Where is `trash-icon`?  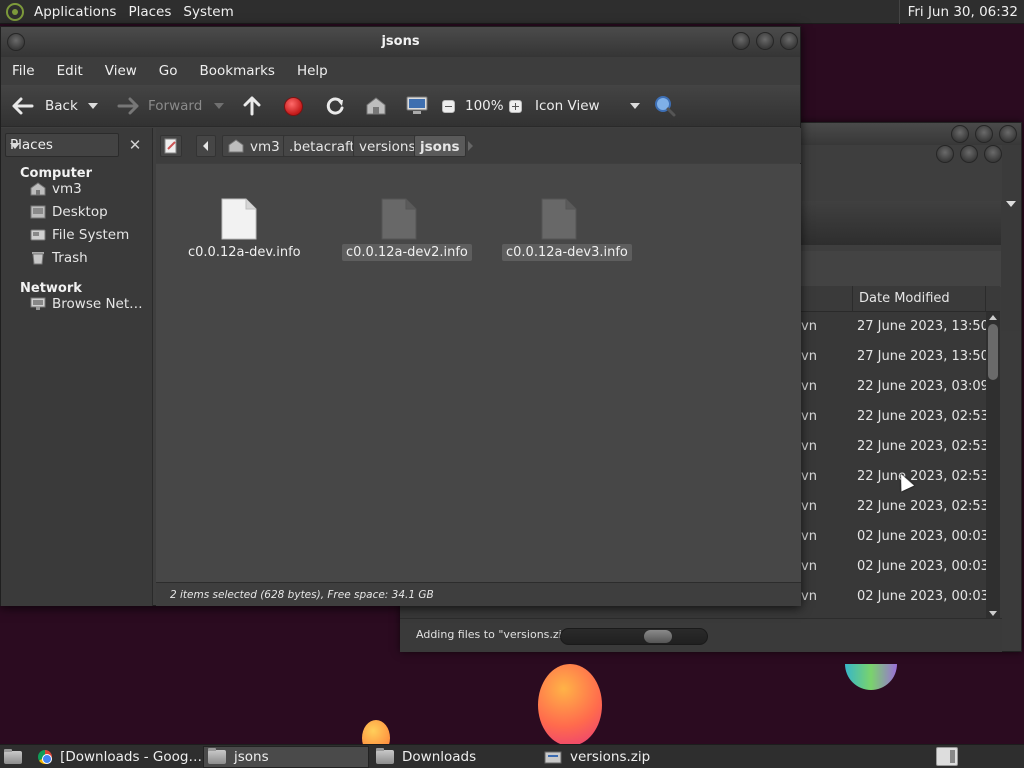 trash-icon is located at coordinates (38, 258).